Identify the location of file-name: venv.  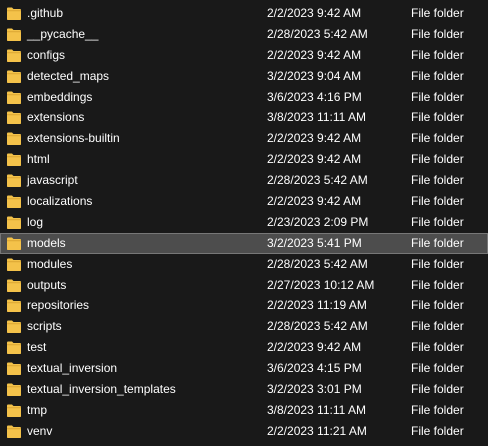
(40, 430).